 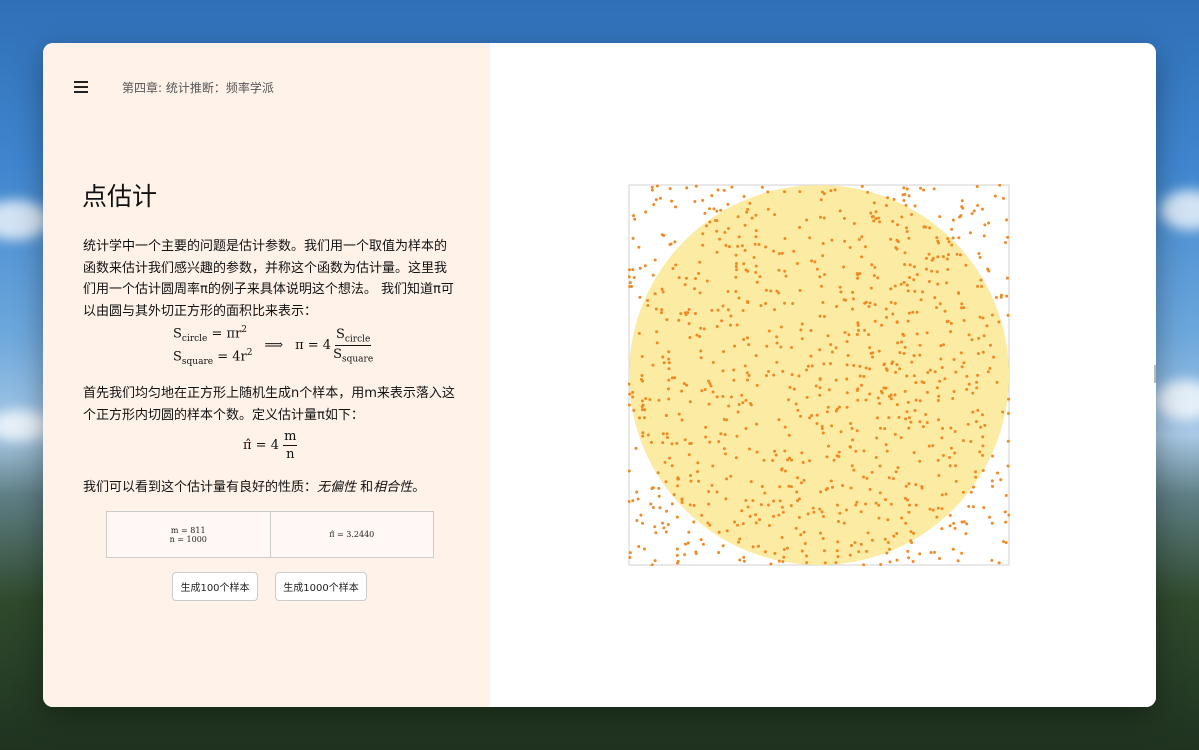 What do you see at coordinates (82, 87) in the screenshot?
I see `hamburger-menu-icon` at bounding box center [82, 87].